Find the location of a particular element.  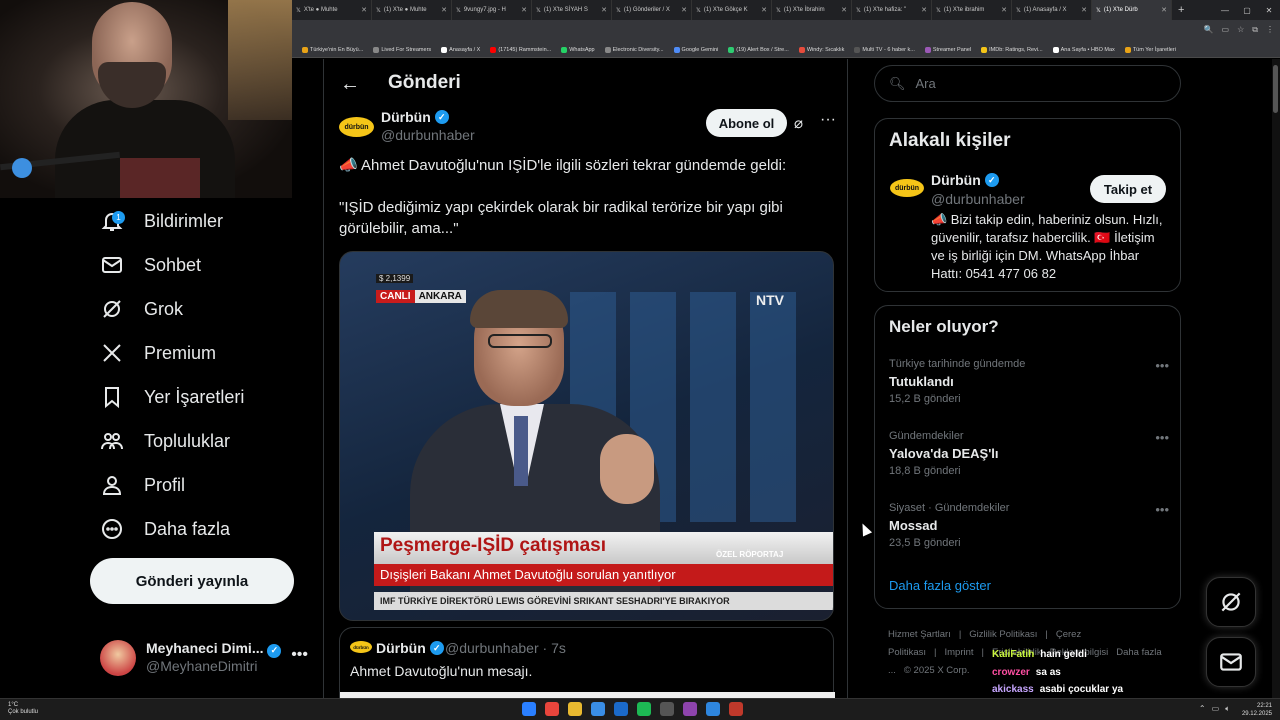

zoom-icon: 🔍 is located at coordinates (1209, 30).